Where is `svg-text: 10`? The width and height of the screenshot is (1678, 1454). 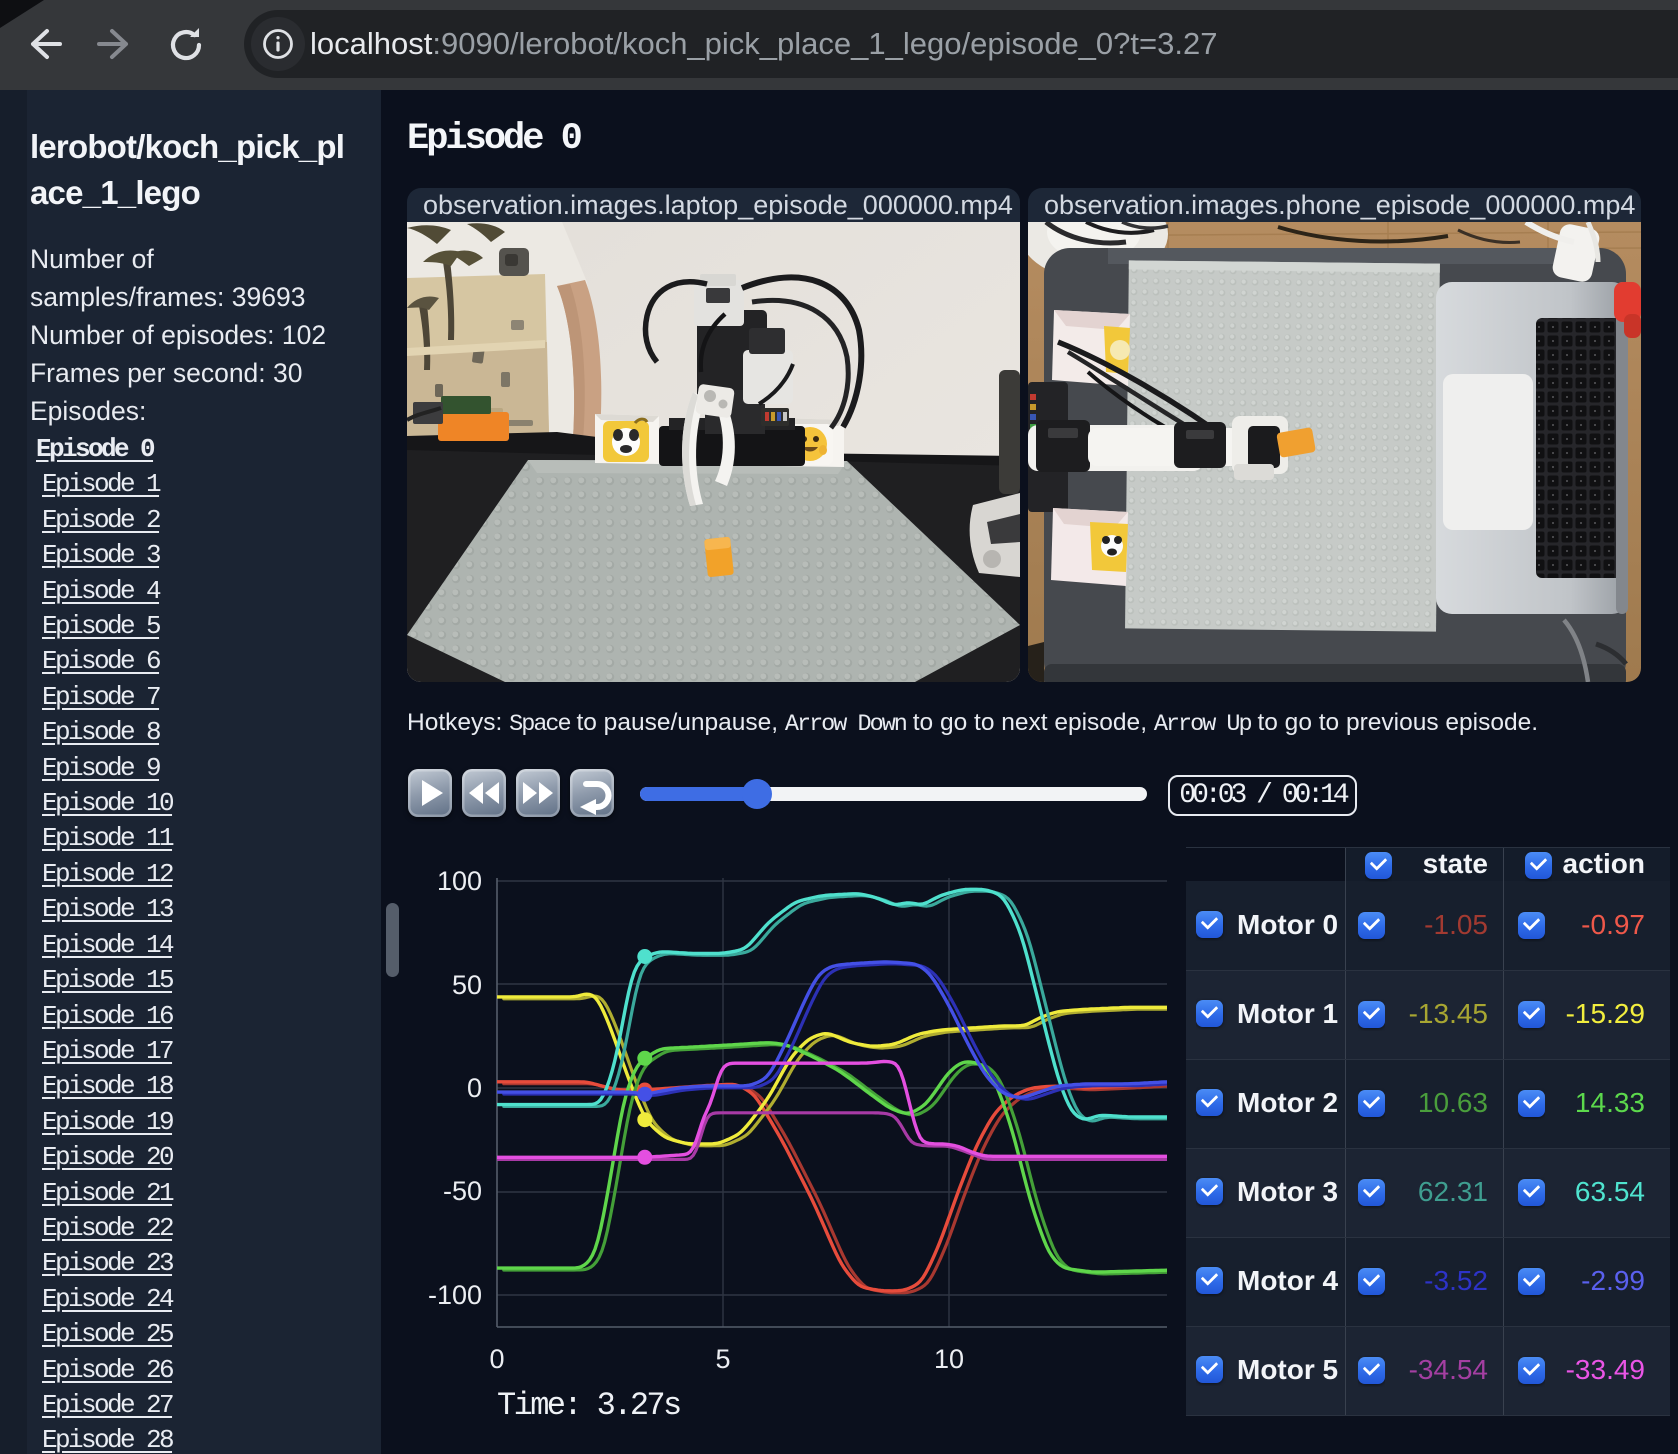
svg-text: 10 is located at coordinates (949, 1359).